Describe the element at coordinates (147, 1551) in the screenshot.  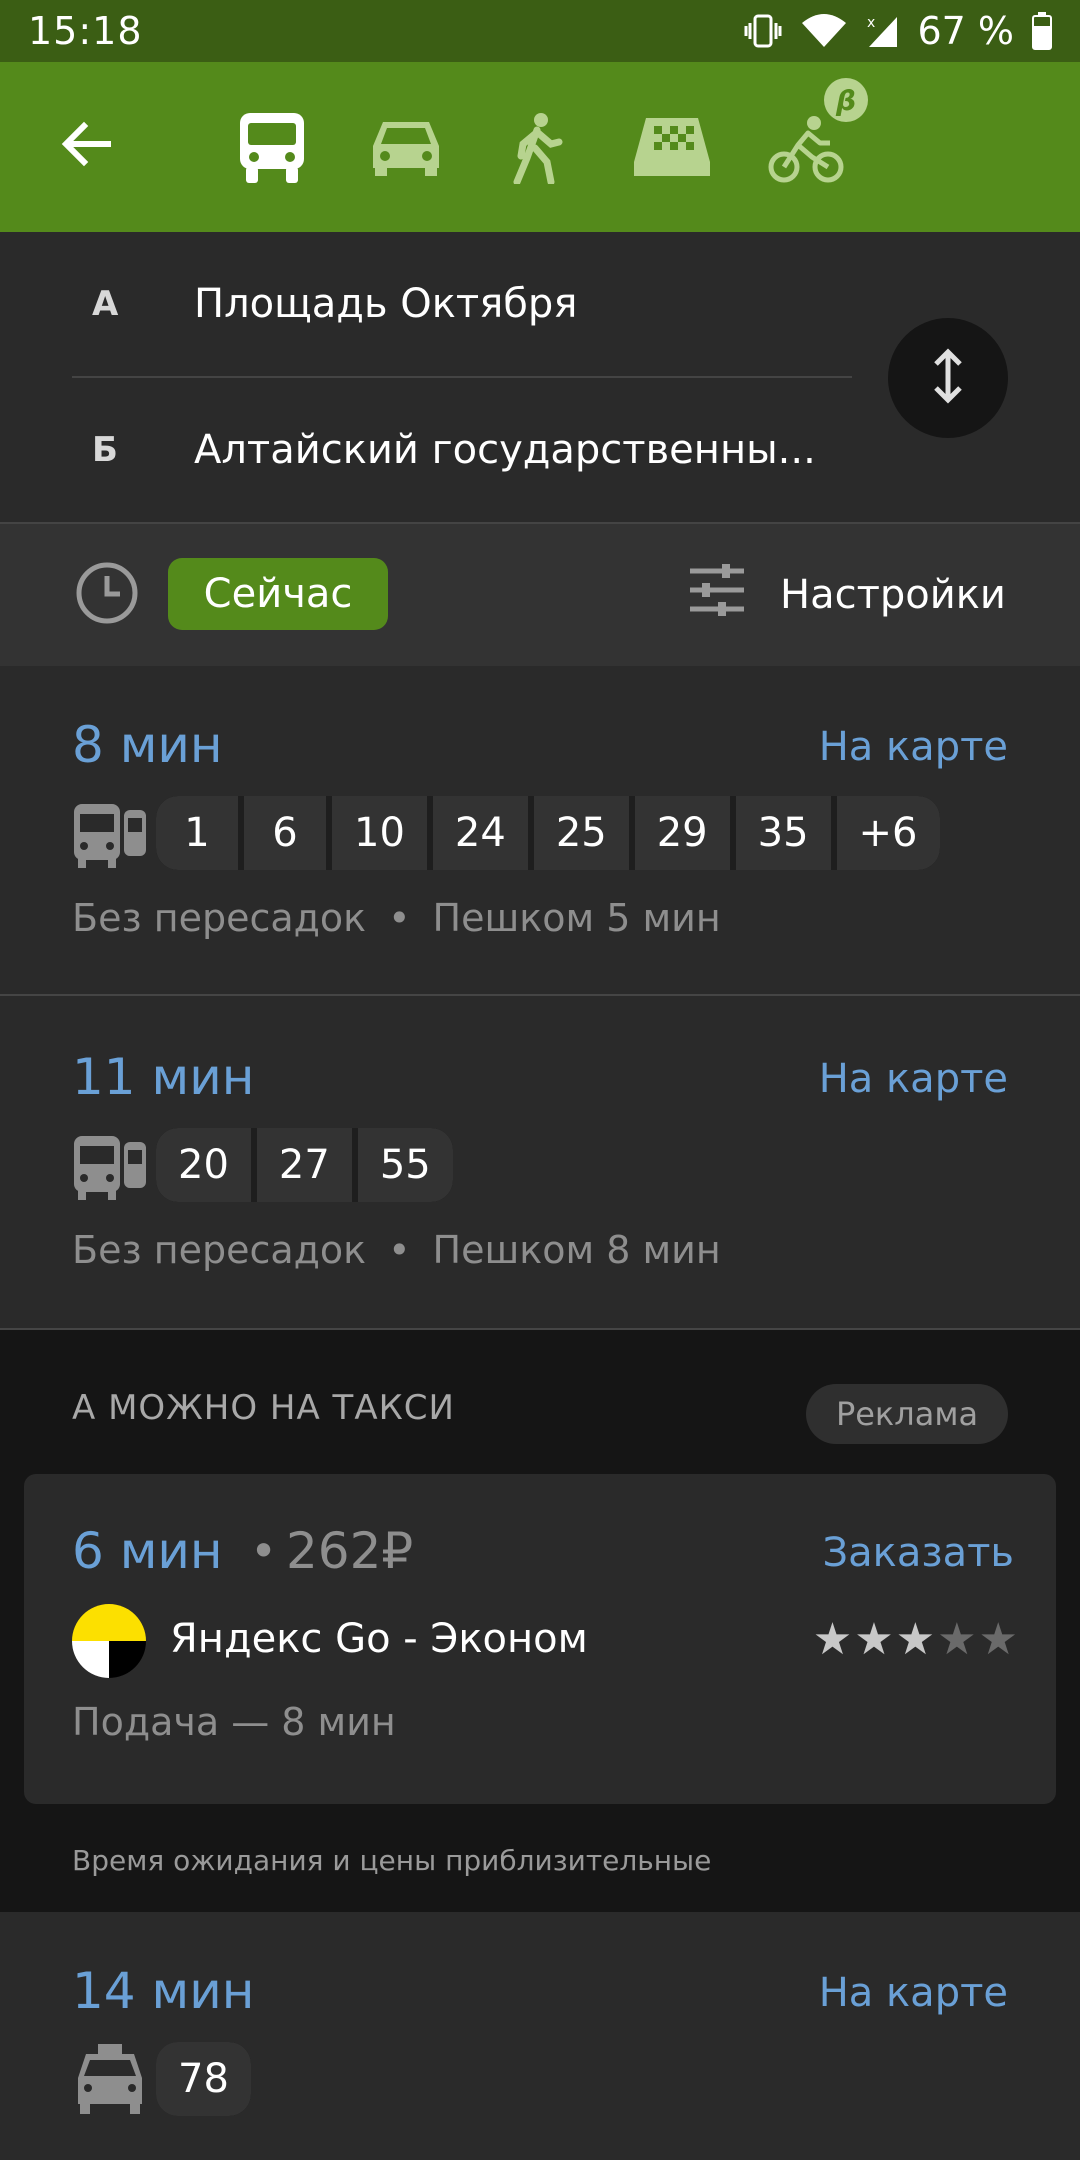
I see `taxi-duration: 6 мин` at that location.